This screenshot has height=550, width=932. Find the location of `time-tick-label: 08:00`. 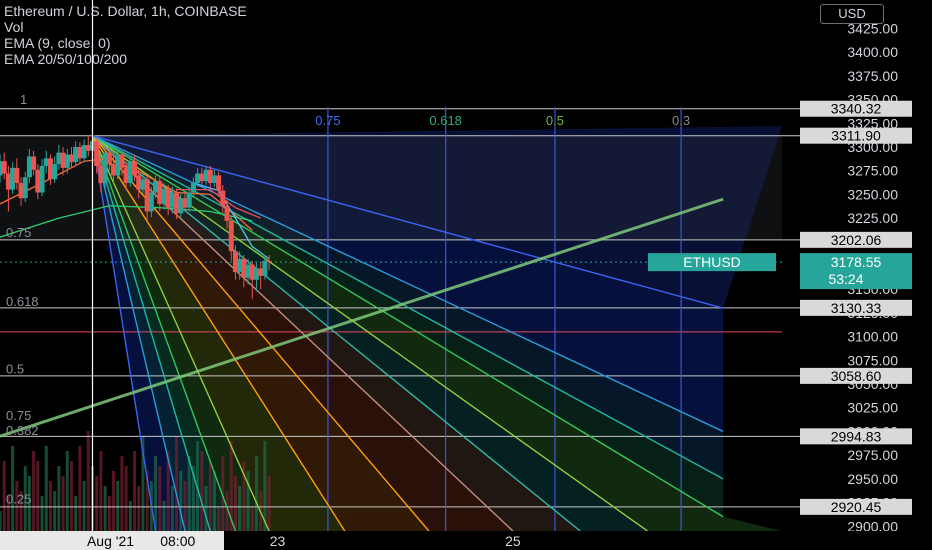

time-tick-label: 08:00 is located at coordinates (177, 541).